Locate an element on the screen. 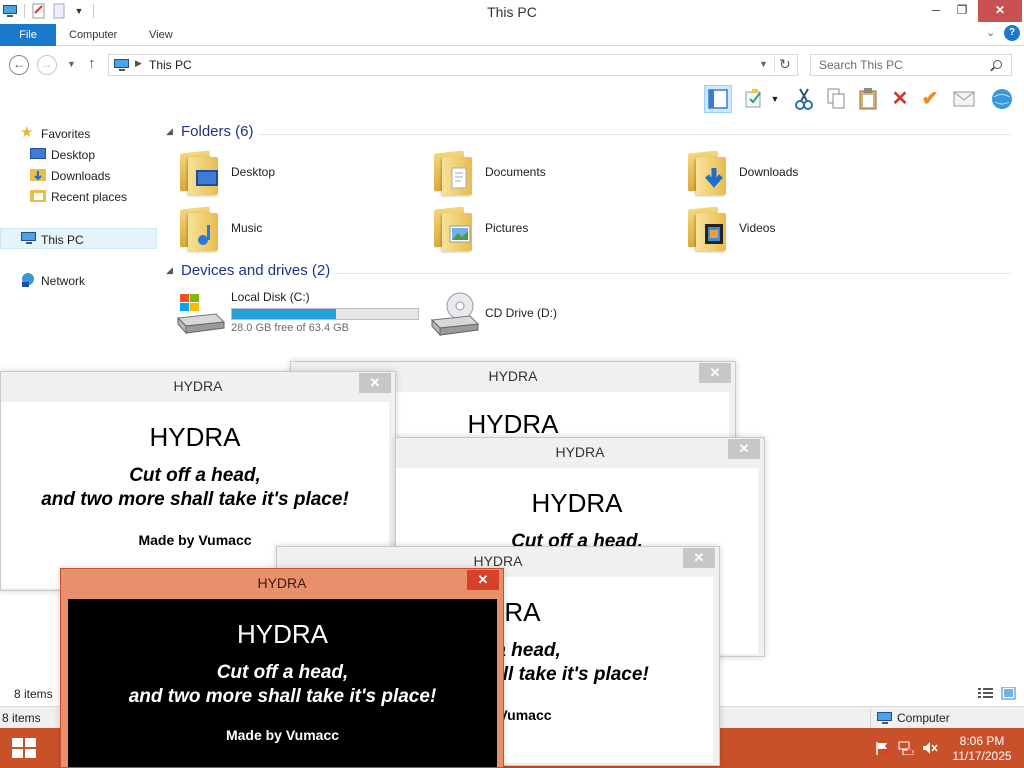 The image size is (1024, 768). customize-dropdown-icon: ▼ is located at coordinates (79, 11).